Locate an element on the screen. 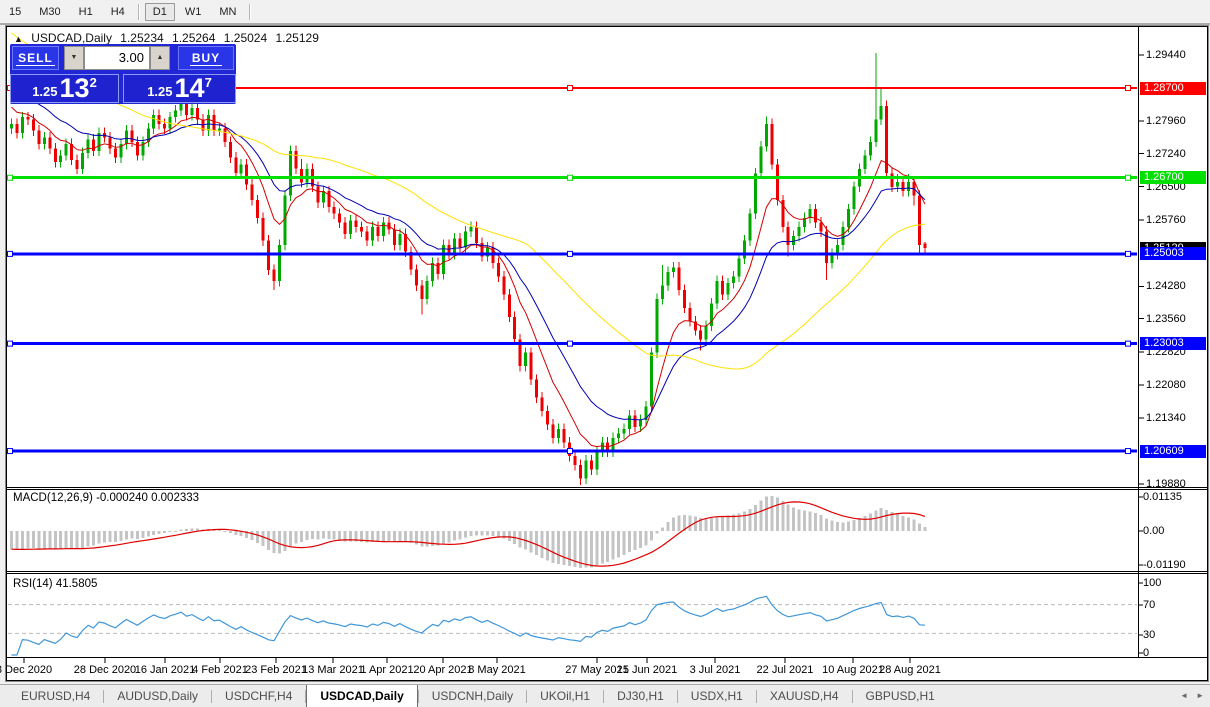  date-tick-label: 8 Dec 2020 is located at coordinates (26, 670).